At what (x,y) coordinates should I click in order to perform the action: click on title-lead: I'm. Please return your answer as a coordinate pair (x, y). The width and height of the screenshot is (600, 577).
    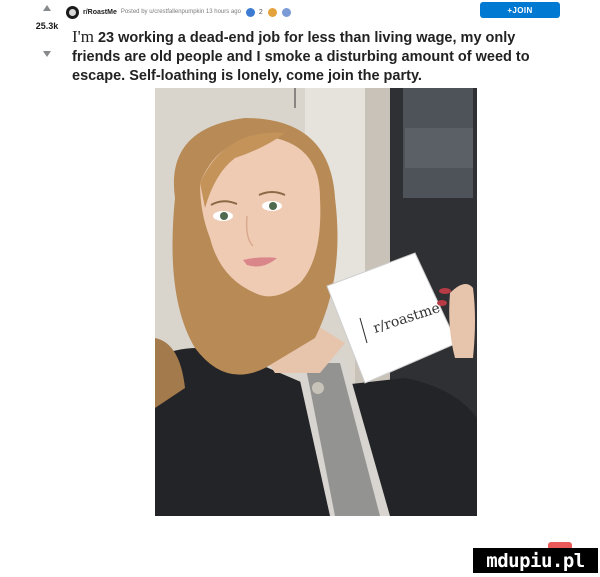
    Looking at the image, I should click on (83, 36).